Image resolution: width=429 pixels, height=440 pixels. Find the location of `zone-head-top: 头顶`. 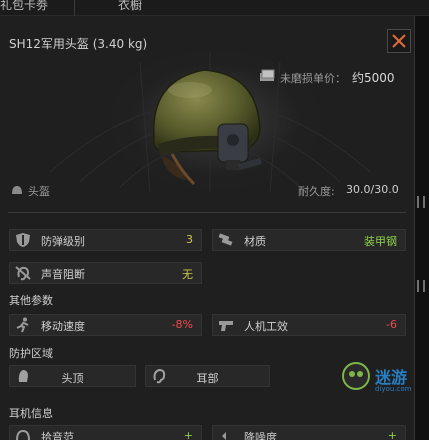

zone-head-top: 头顶 is located at coordinates (72, 376).